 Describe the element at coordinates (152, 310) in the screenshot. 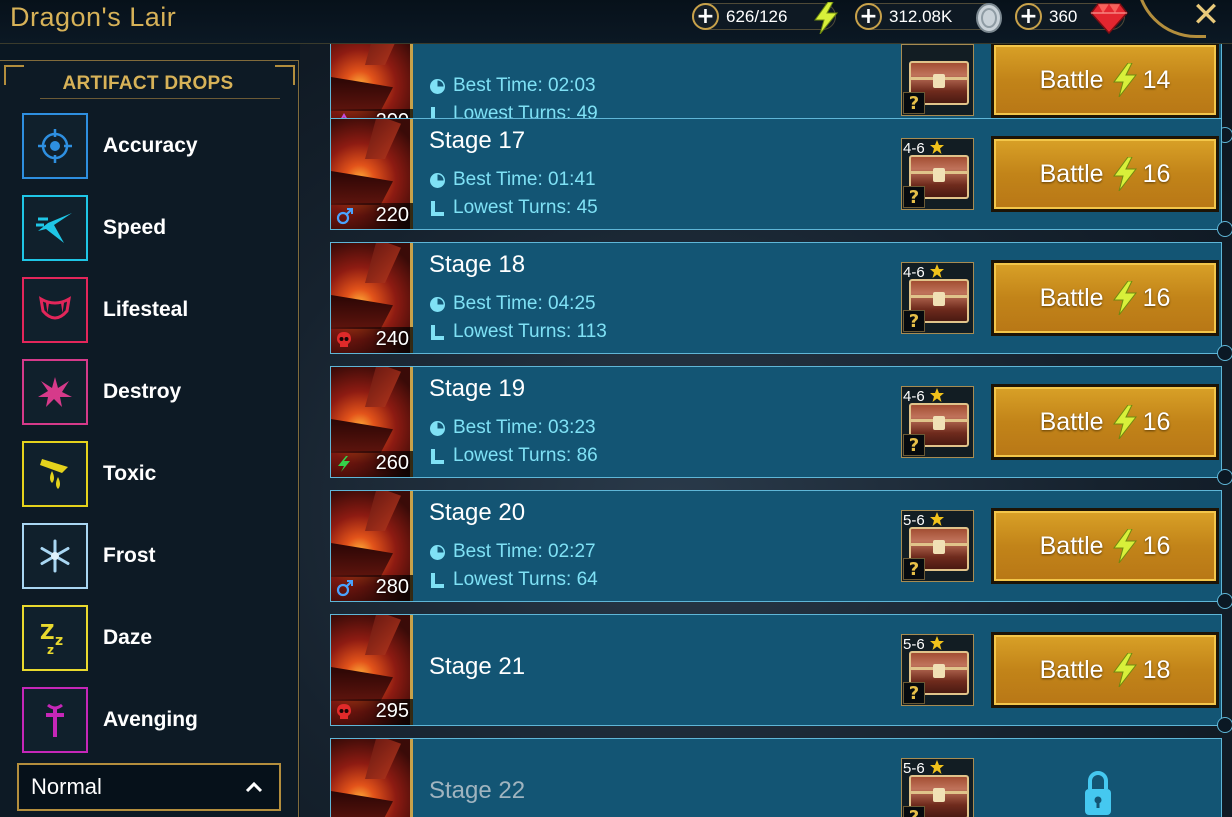

I see `set-lifesteal: Lifesteal` at that location.